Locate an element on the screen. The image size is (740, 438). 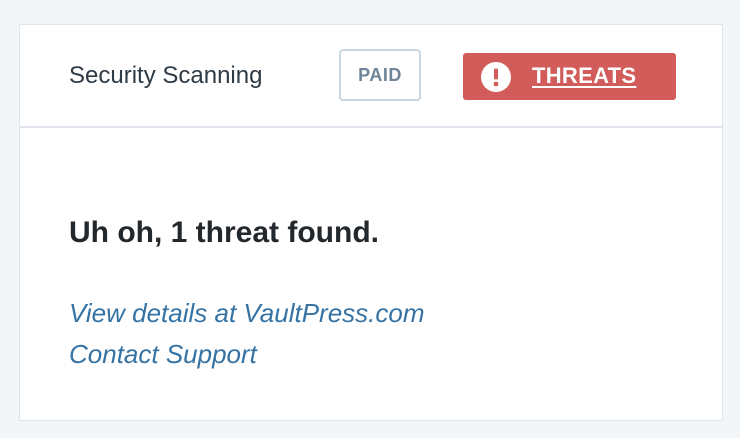
threats-label: THREATS is located at coordinates (584, 75).